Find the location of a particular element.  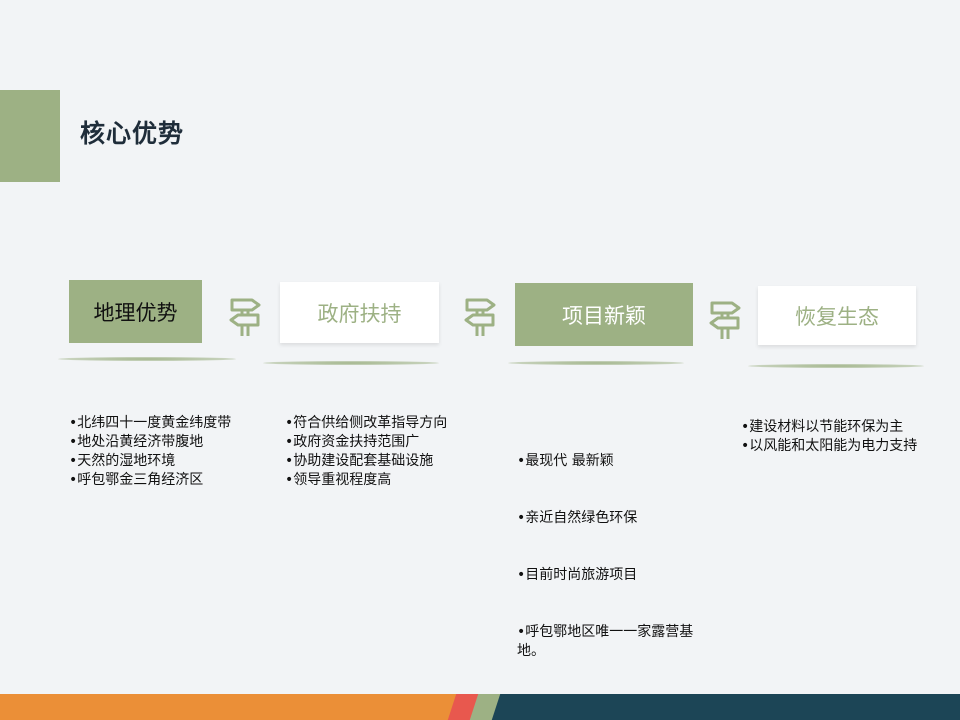

step-shadow-geography is located at coordinates (147, 359).